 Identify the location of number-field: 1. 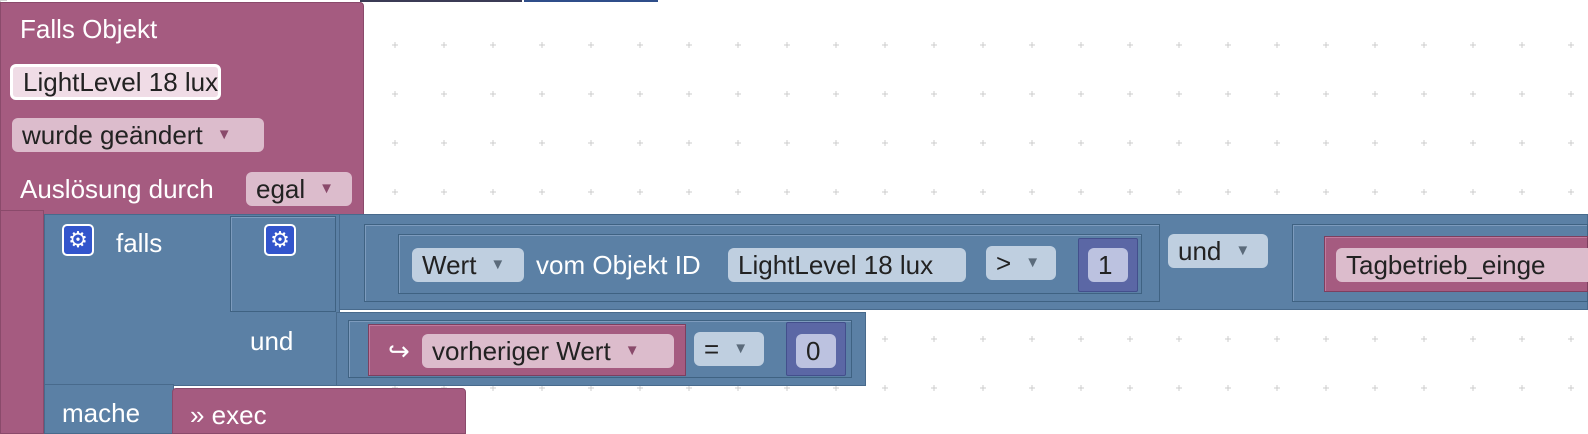
(1108, 265).